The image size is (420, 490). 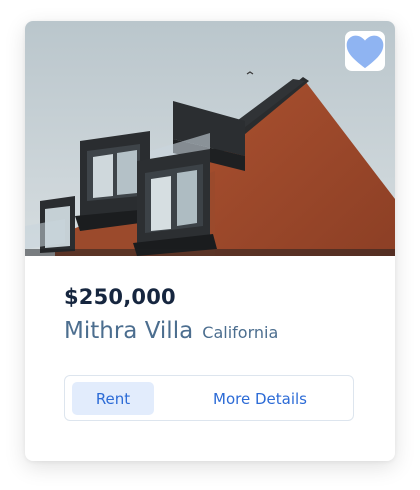 What do you see at coordinates (129, 331) in the screenshot?
I see `property-name: Mithra Villa` at bounding box center [129, 331].